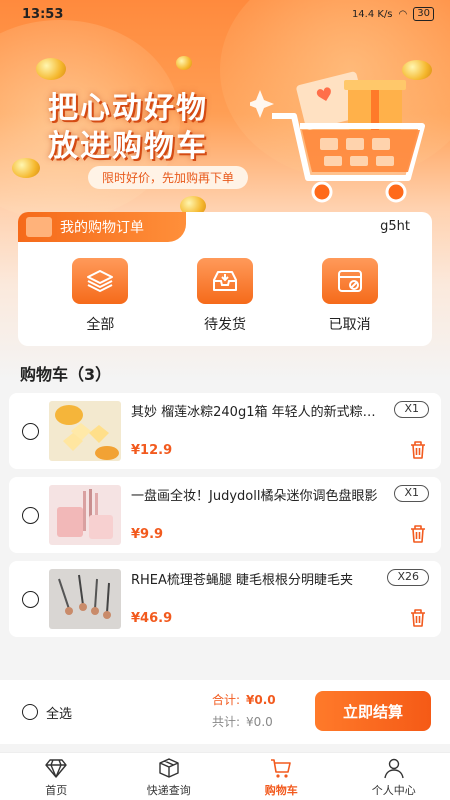  What do you see at coordinates (225, 599) in the screenshot?
I see `cart-item: RHEA梳理苍蝇腿 睫毛根根分明睫毛夹 X26 ¥46.9` at bounding box center [225, 599].